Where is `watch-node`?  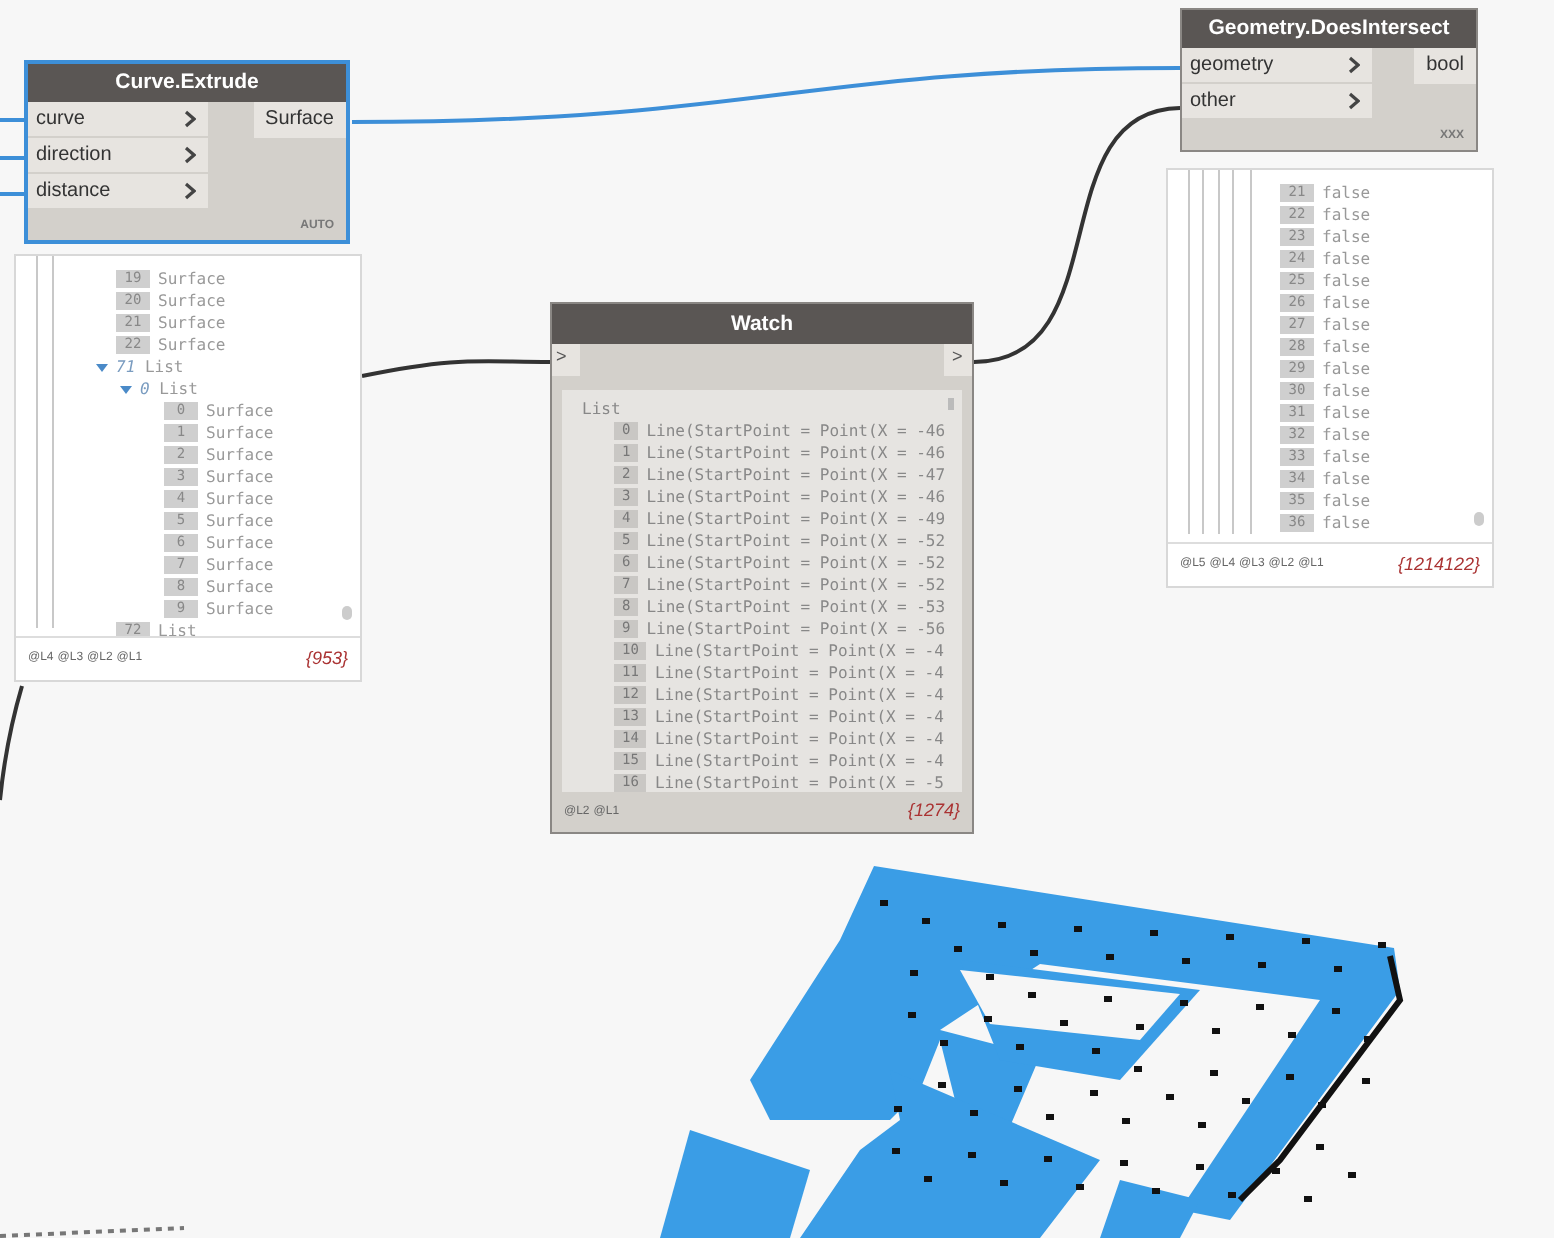
watch-node is located at coordinates (762, 568).